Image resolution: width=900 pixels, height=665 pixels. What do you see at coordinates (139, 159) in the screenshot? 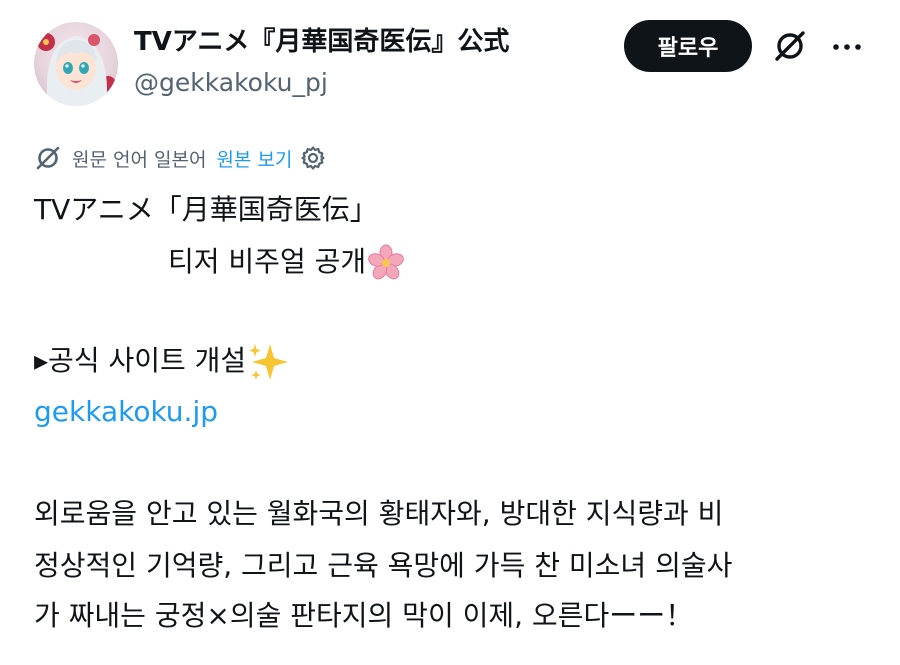
I see `translation-note: 원문 언어 일본어` at bounding box center [139, 159].